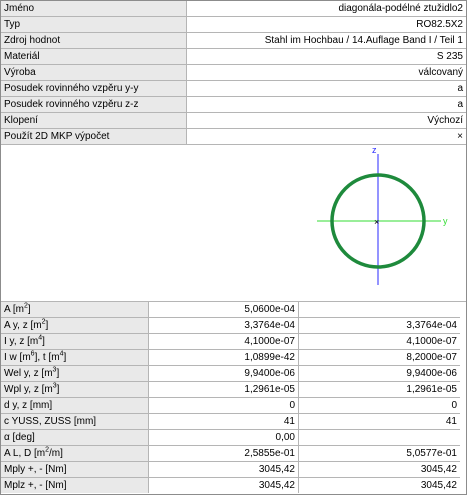 This screenshot has height=495, width=467. Describe the element at coordinates (75, 437) in the screenshot. I see `value-label: α [deg]` at that location.